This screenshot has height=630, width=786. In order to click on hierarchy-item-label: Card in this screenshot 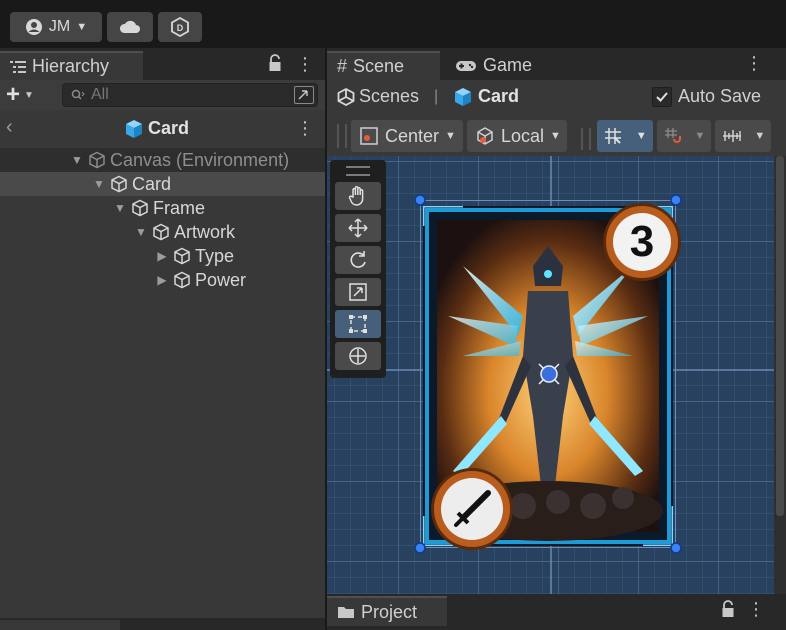, I will do `click(152, 183)`.